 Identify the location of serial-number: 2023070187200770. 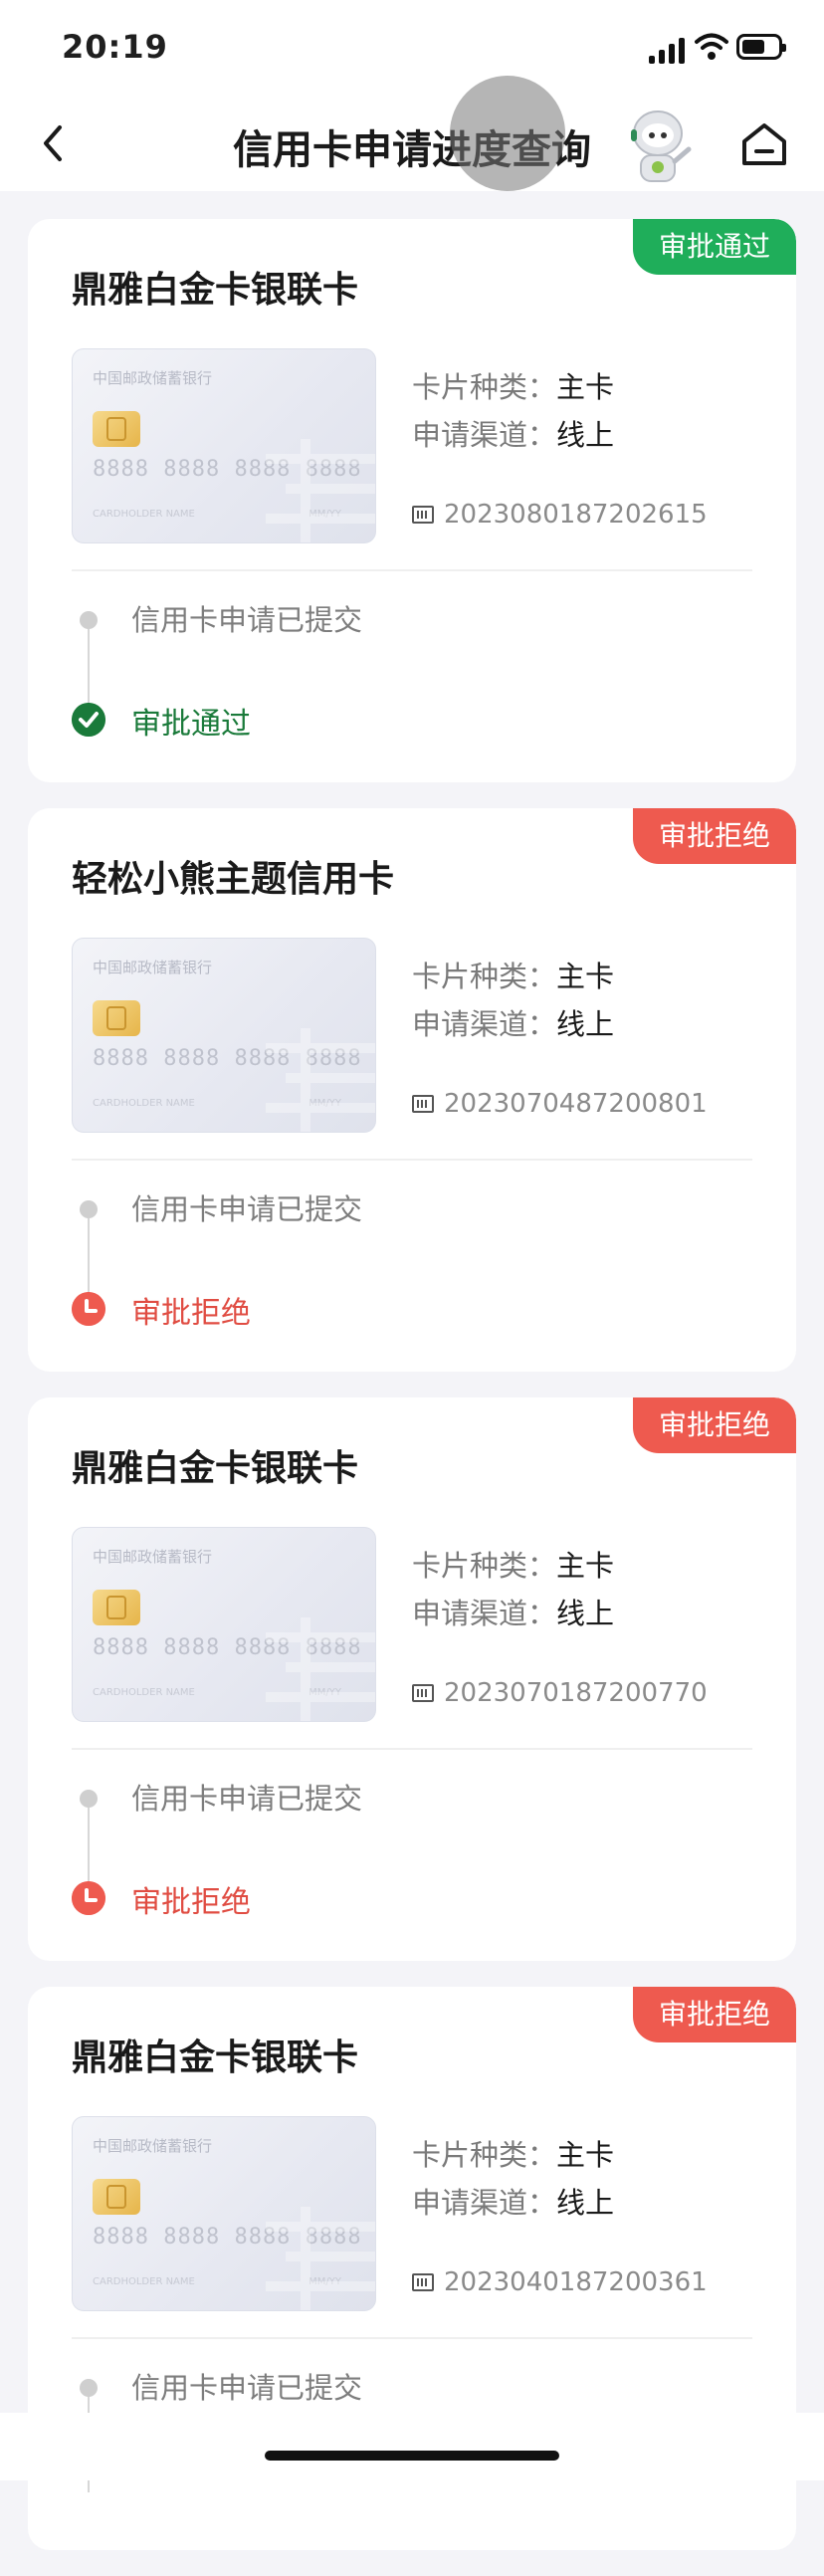
(576, 1693).